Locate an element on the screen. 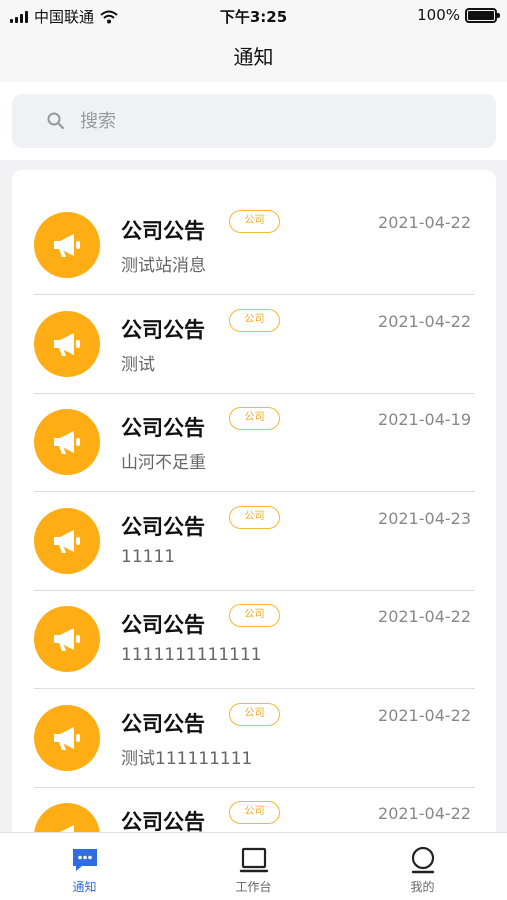 The image size is (507, 900). search-area is located at coordinates (253, 121).